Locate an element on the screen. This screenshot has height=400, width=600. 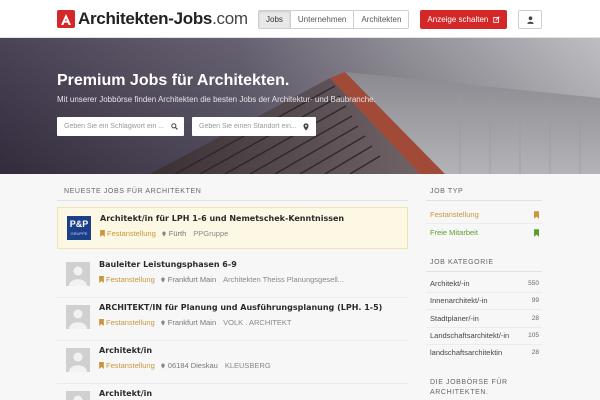
filter-label: Festanstellung is located at coordinates (454, 214).